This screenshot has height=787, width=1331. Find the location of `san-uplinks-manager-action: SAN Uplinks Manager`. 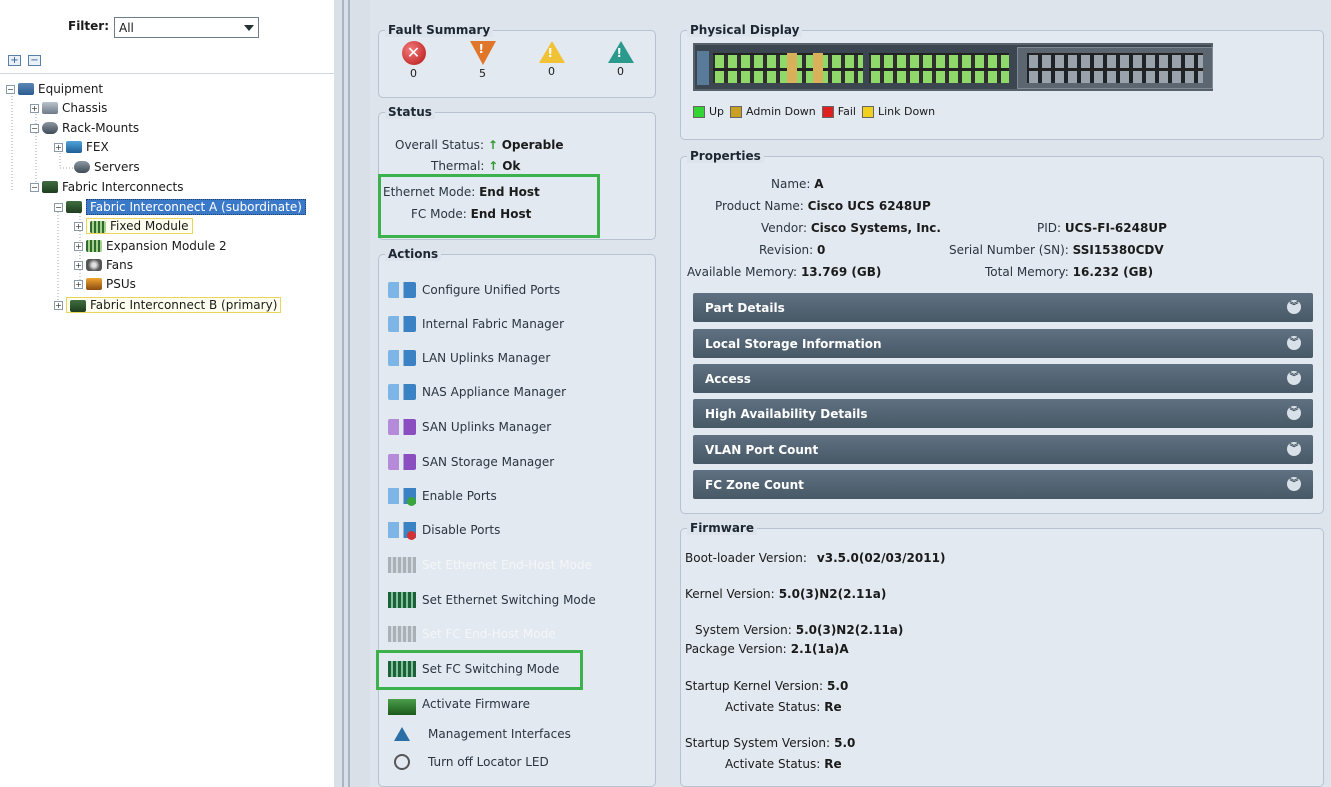

san-uplinks-manager-action: SAN Uplinks Manager is located at coordinates (469, 427).